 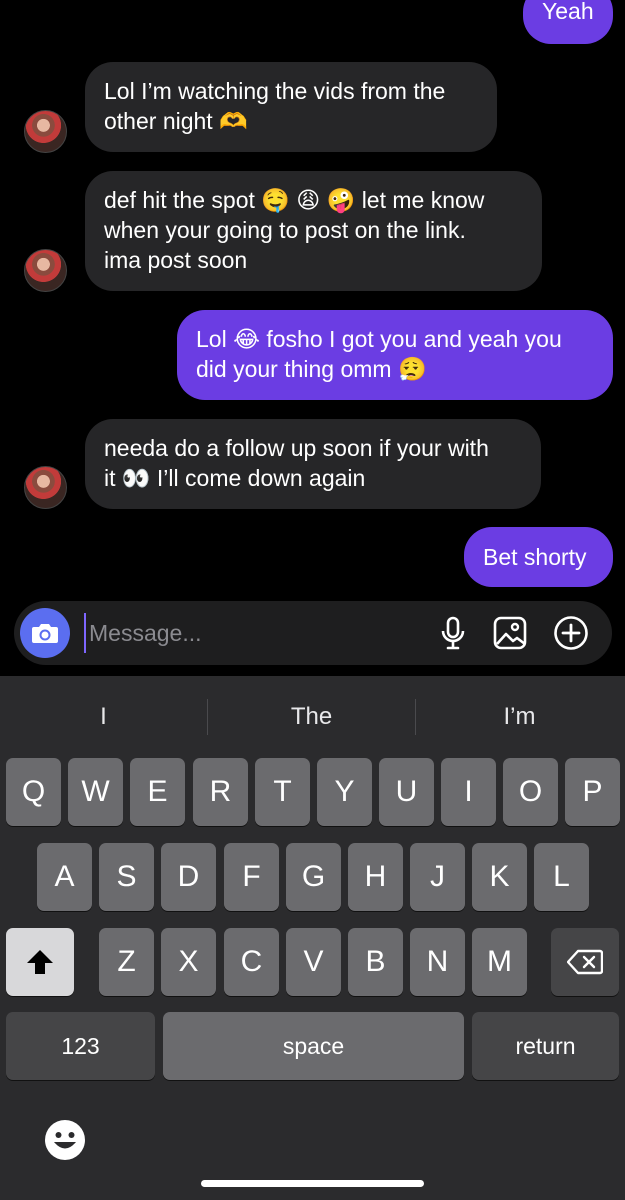 What do you see at coordinates (313, 1046) in the screenshot?
I see `space-key: space` at bounding box center [313, 1046].